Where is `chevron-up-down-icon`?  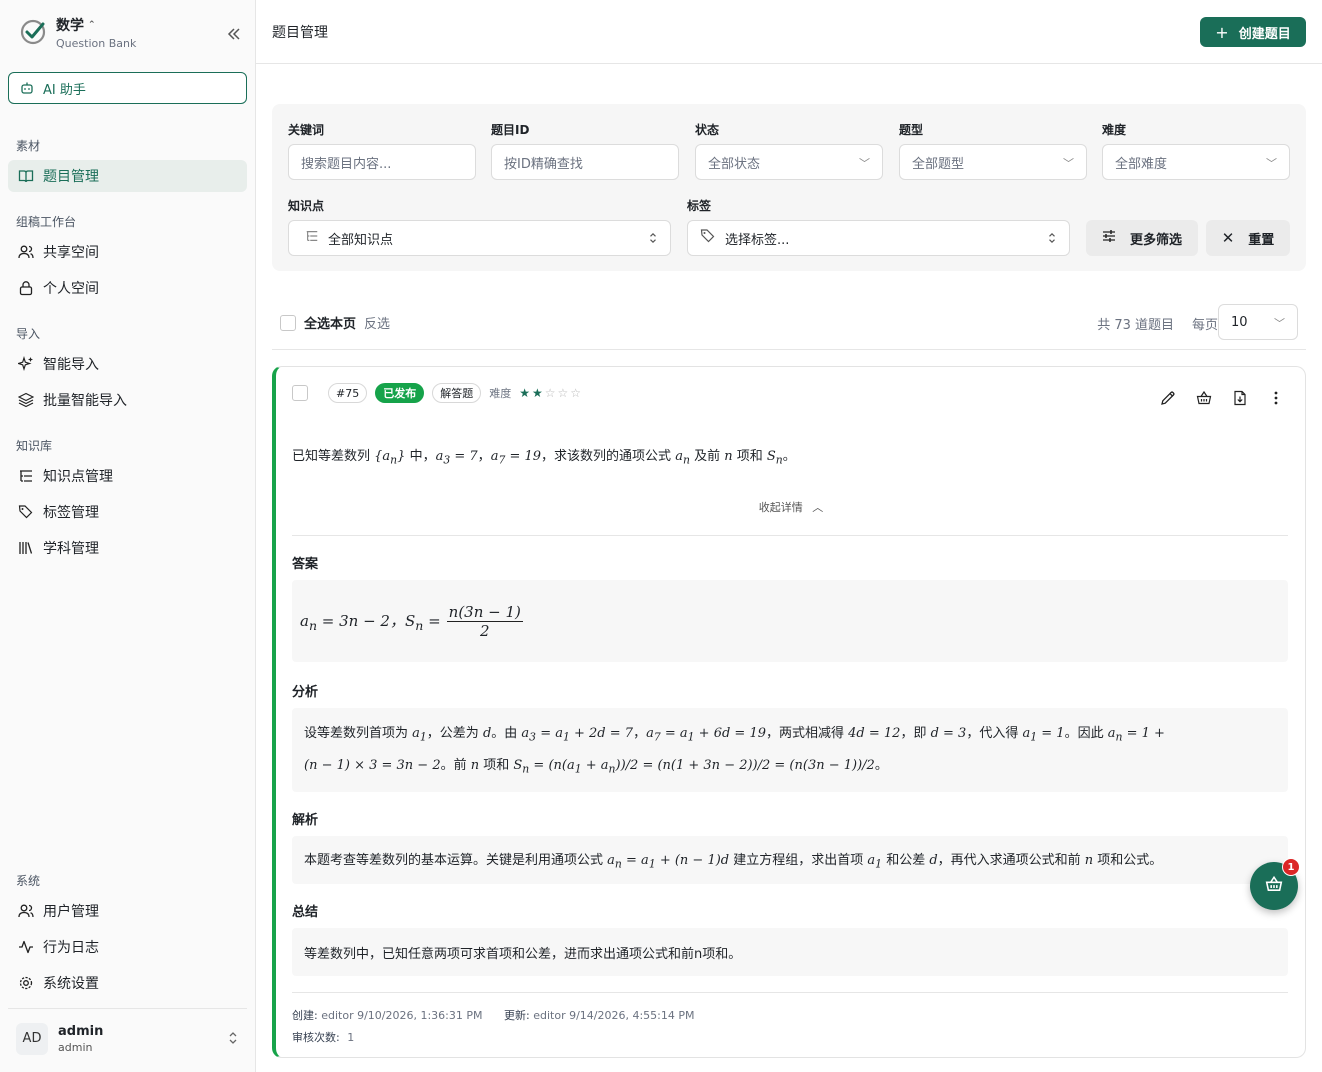 chevron-up-down-icon is located at coordinates (653, 239).